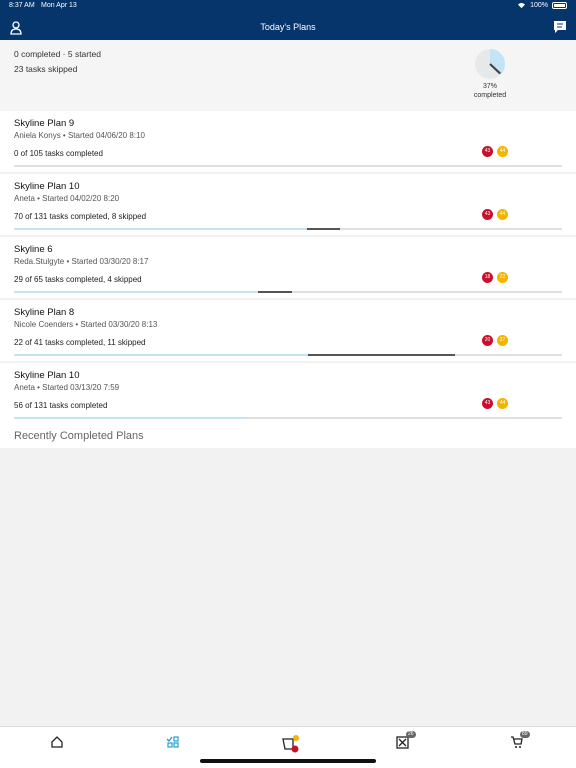 Image resolution: width=576 pixels, height=768 pixels. I want to click on plan-meta: Aniela Konys • Started 04/06/20 8:10, so click(79, 135).